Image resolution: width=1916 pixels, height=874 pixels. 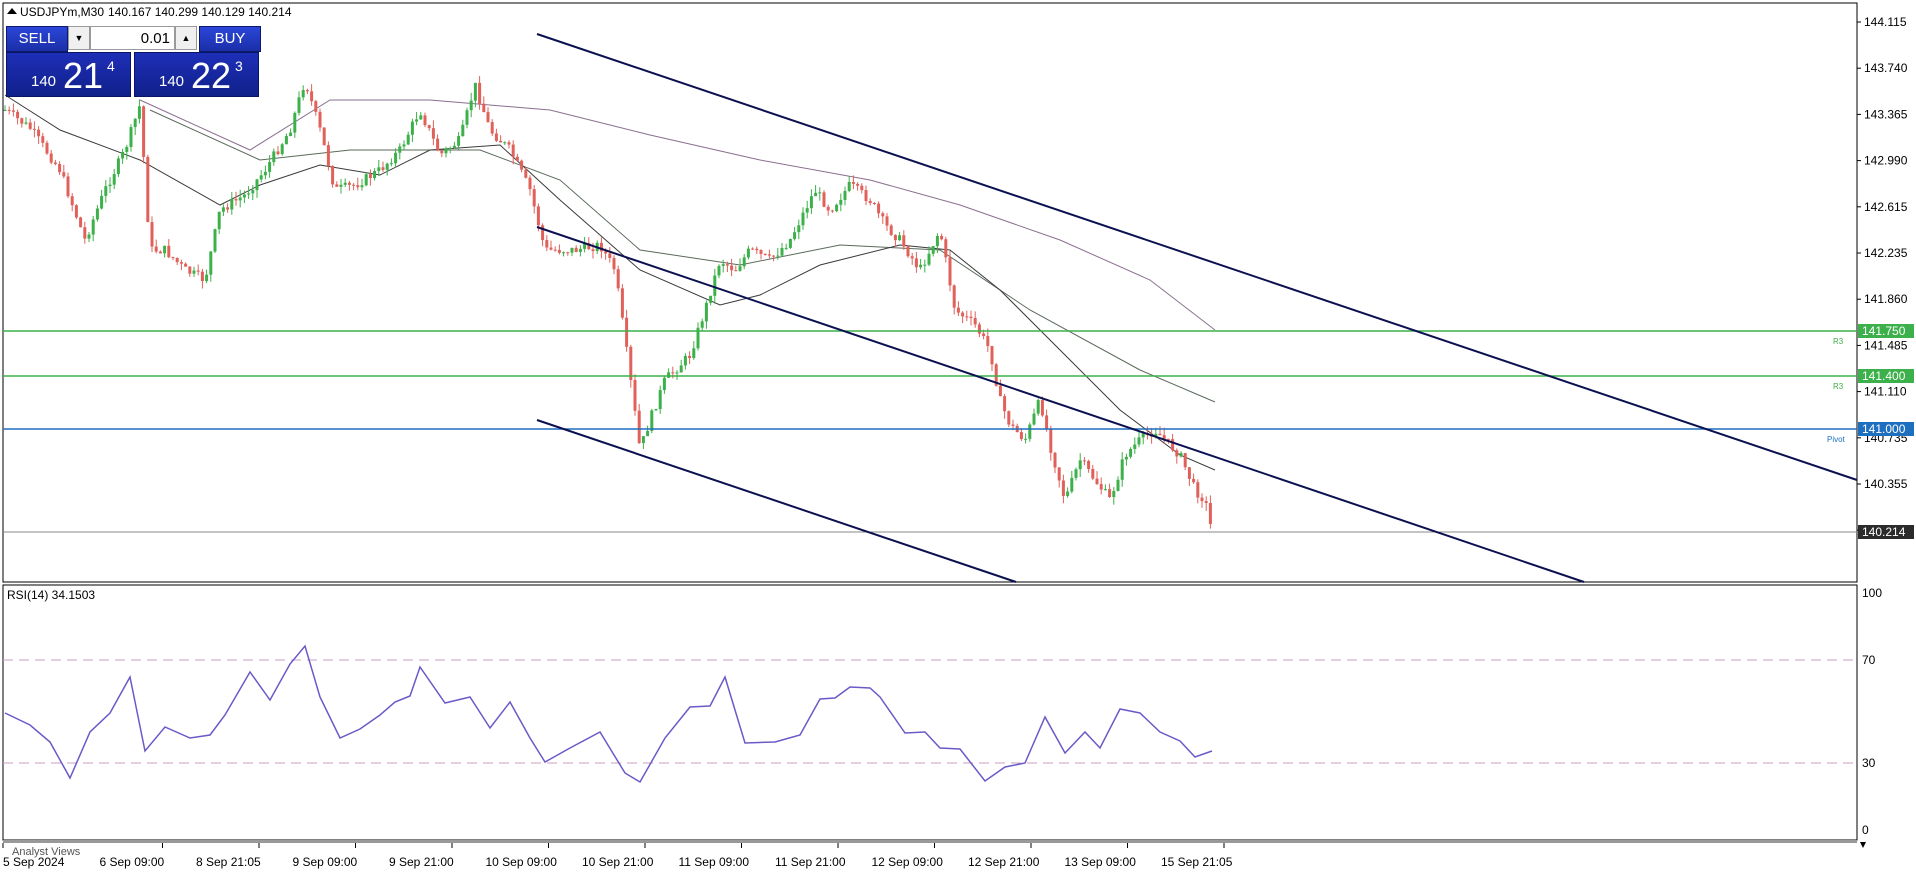 What do you see at coordinates (1838, 386) in the screenshot?
I see `r2-tag: R3` at bounding box center [1838, 386].